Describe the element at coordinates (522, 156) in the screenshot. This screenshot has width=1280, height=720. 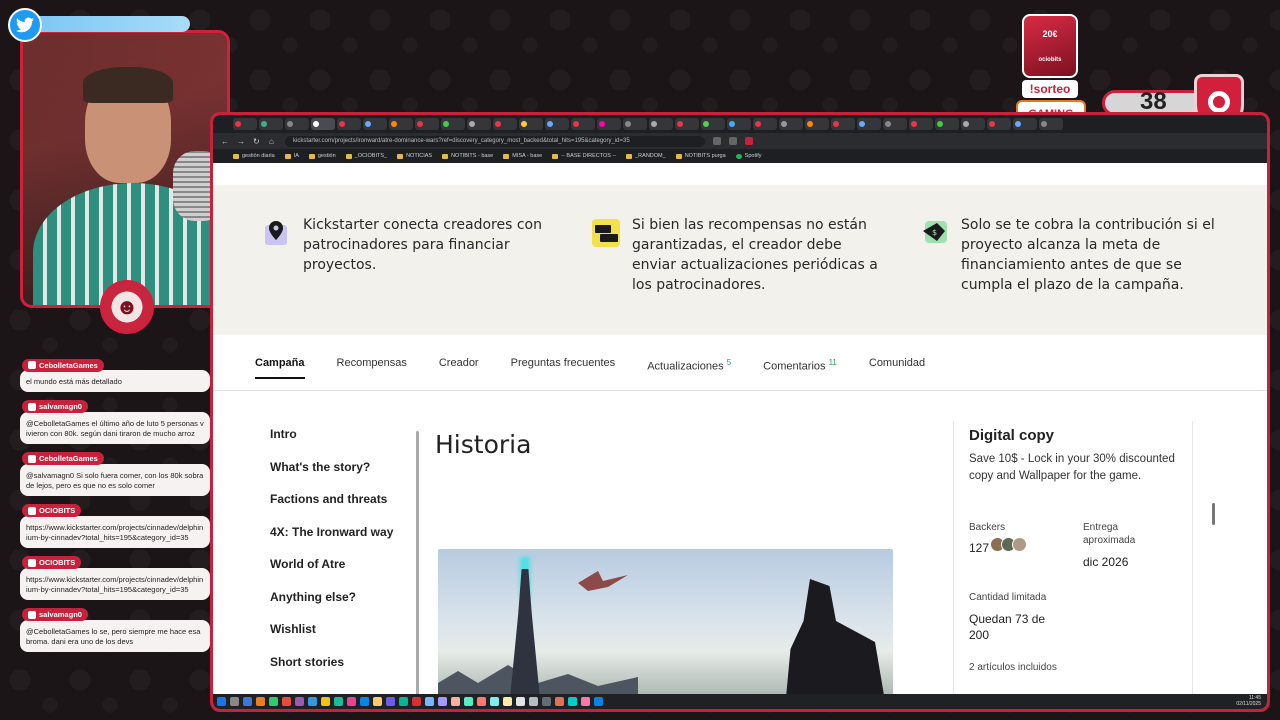
I see `bookmark-item: MISA - base` at that location.